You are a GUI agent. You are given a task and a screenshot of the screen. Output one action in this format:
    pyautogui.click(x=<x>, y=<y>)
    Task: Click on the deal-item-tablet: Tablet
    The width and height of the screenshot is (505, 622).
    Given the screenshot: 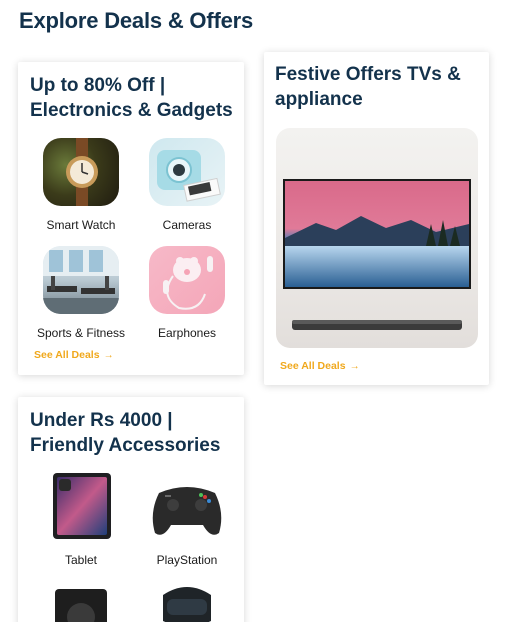 What is the action you would take?
    pyautogui.click(x=81, y=520)
    